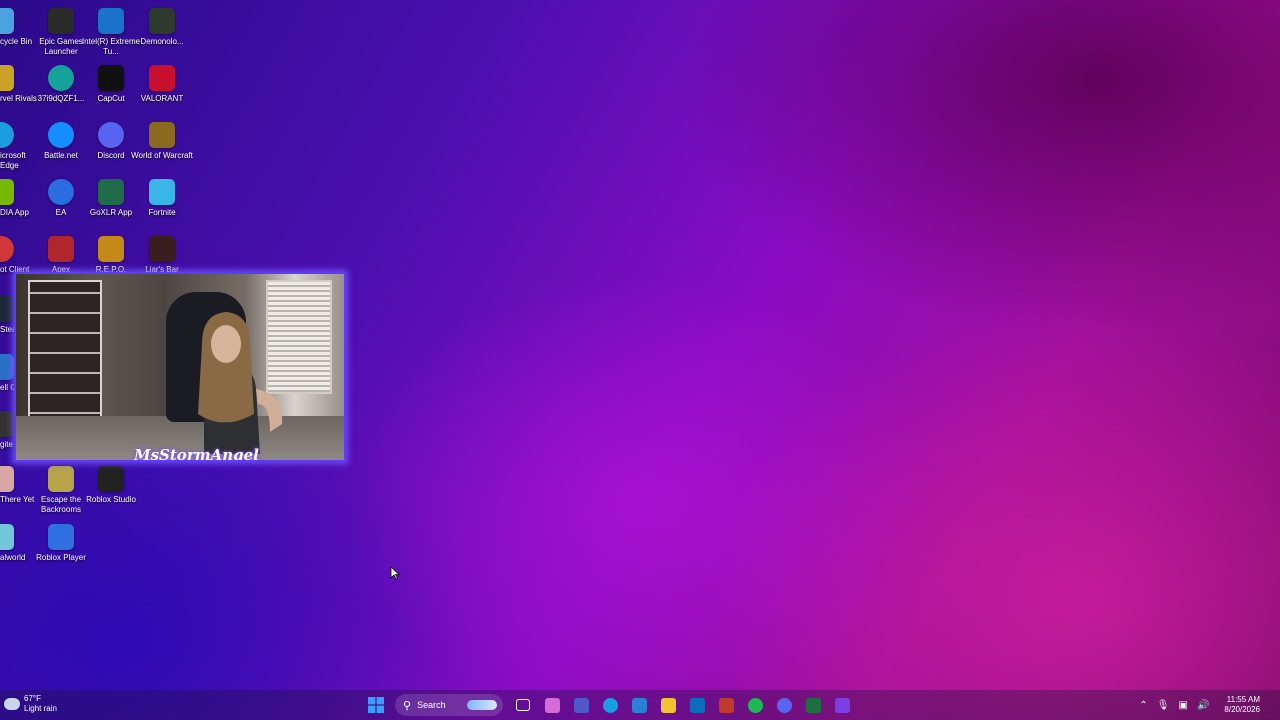  I want to click on taskbar-app-edge, so click(610, 705).